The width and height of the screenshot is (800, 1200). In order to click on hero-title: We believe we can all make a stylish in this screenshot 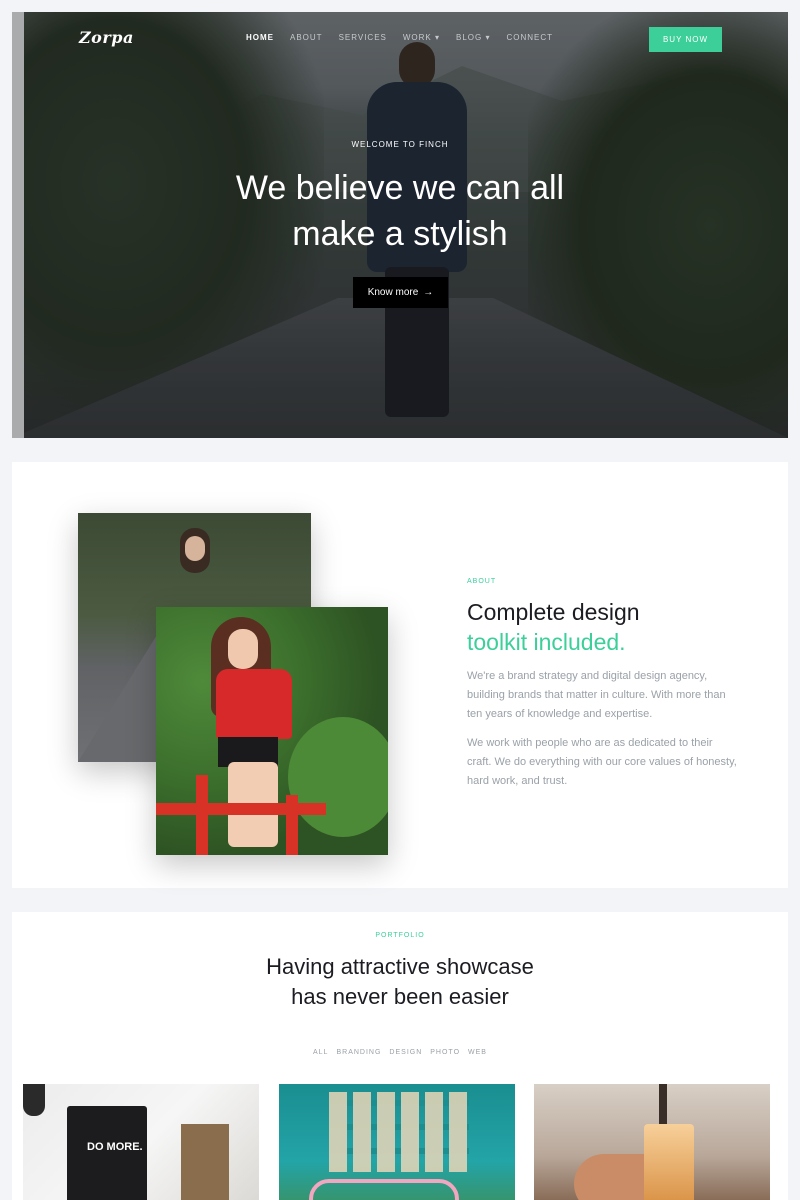, I will do `click(400, 211)`.